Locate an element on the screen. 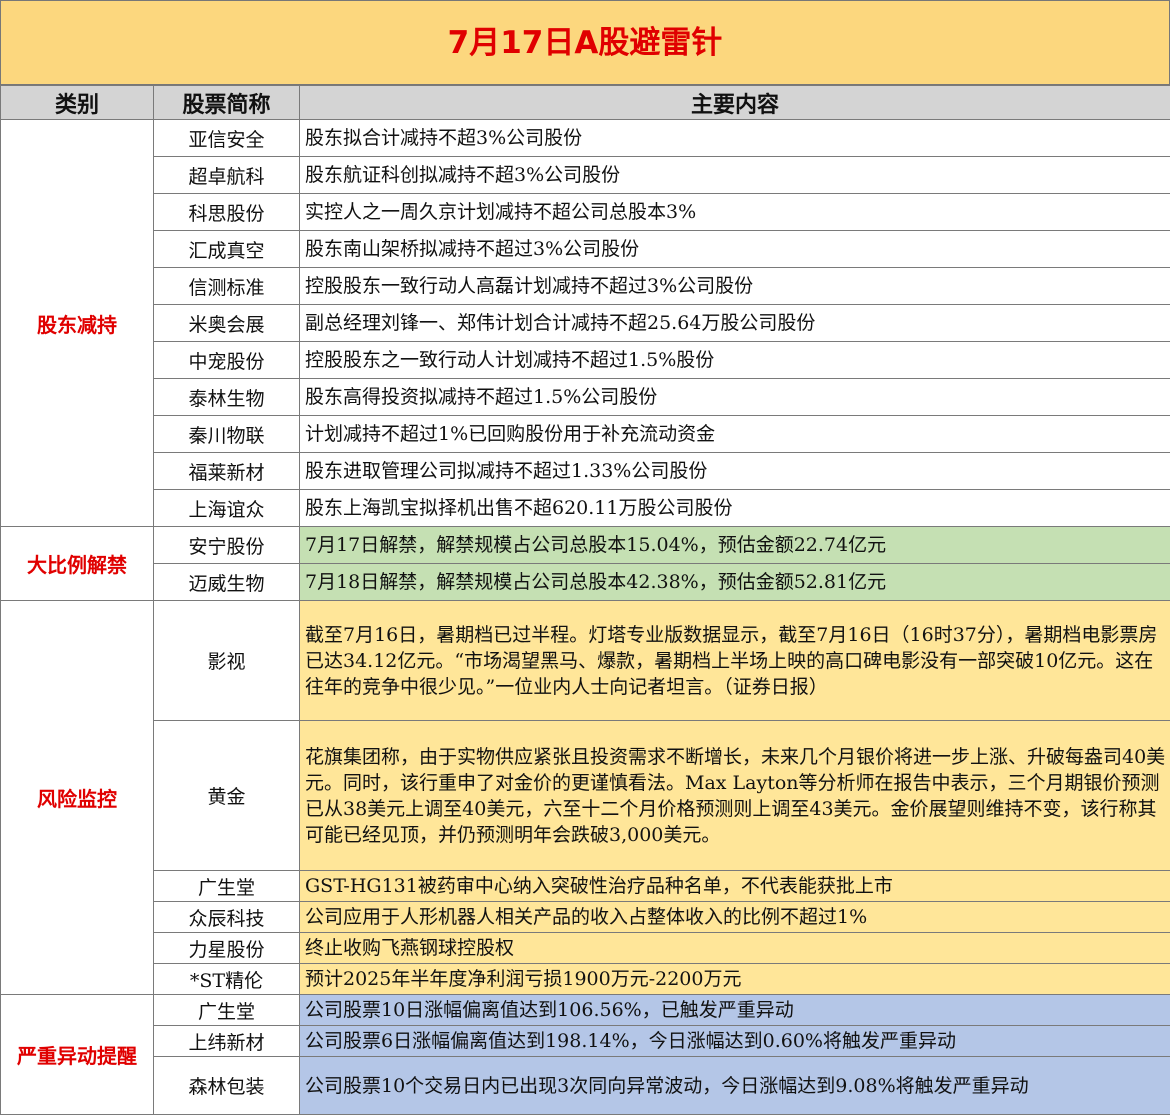 The image size is (1170, 1115). table-row: 福莱新材 股东进取管理公司拟减持不超过1.33%公司股份 is located at coordinates (585, 471).